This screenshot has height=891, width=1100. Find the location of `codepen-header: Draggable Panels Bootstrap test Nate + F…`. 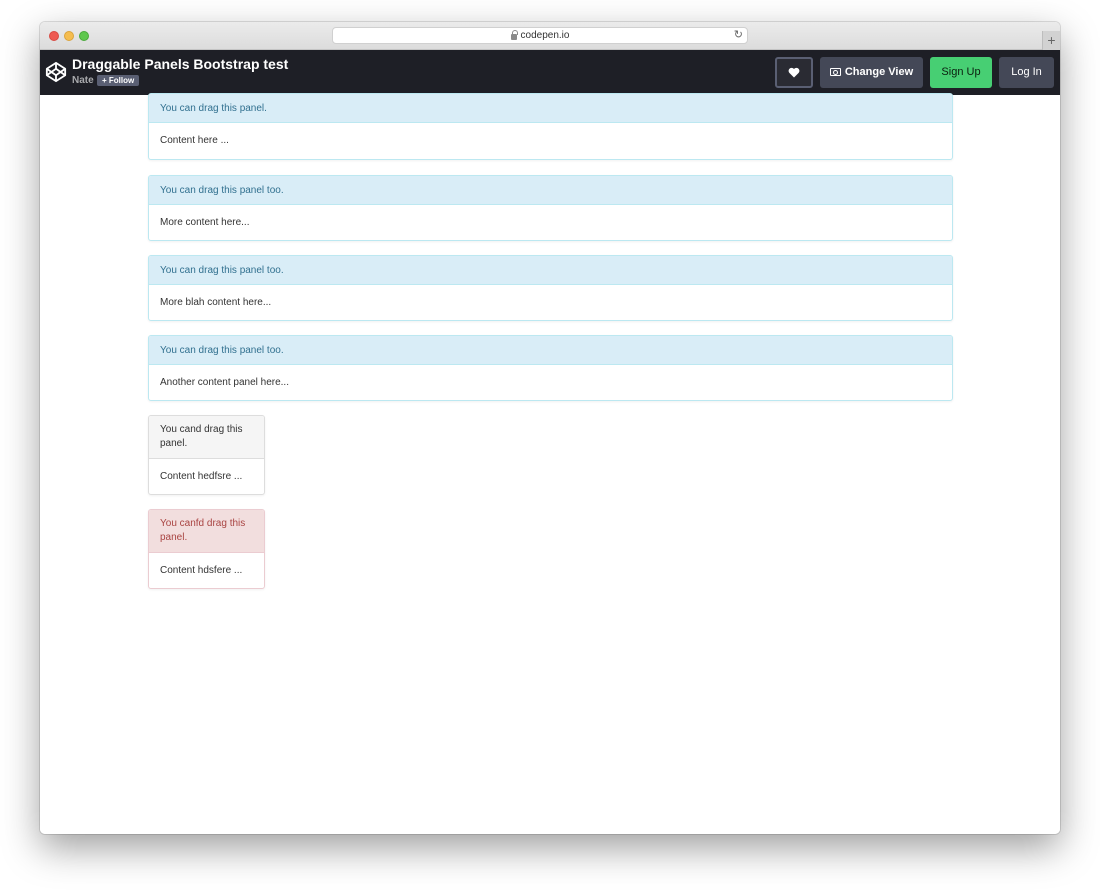

codepen-header: Draggable Panels Bootstrap test Nate + F… is located at coordinates (550, 72).